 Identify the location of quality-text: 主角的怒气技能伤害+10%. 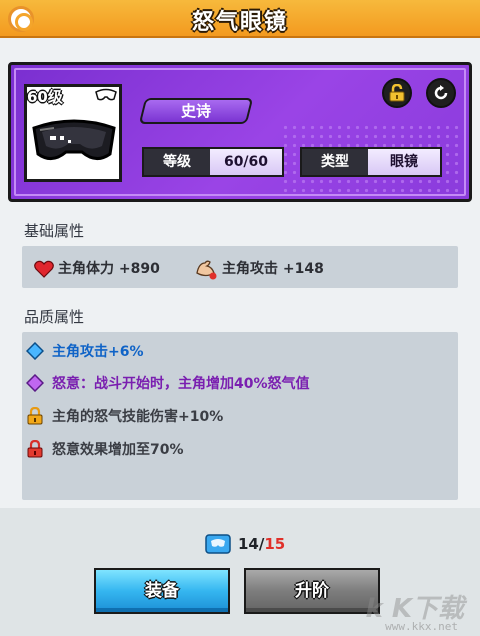
(138, 417).